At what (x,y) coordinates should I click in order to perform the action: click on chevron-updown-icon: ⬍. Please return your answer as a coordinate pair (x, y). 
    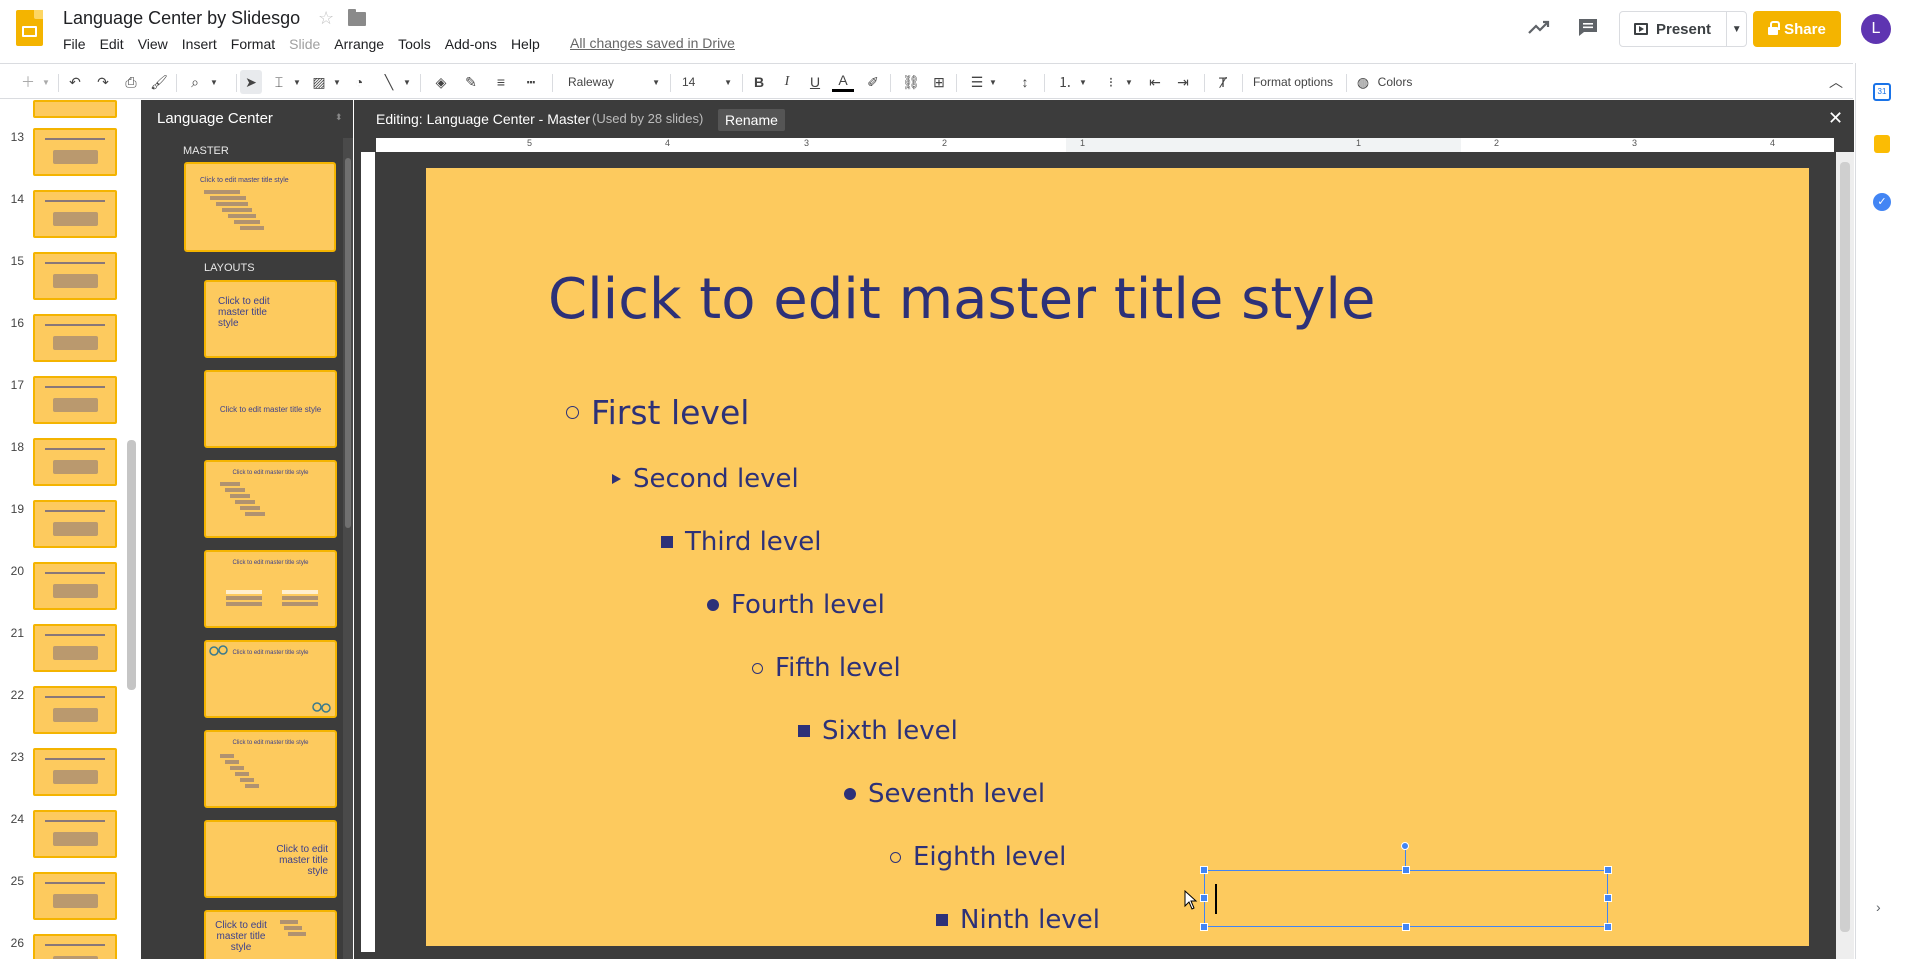
    Looking at the image, I should click on (339, 117).